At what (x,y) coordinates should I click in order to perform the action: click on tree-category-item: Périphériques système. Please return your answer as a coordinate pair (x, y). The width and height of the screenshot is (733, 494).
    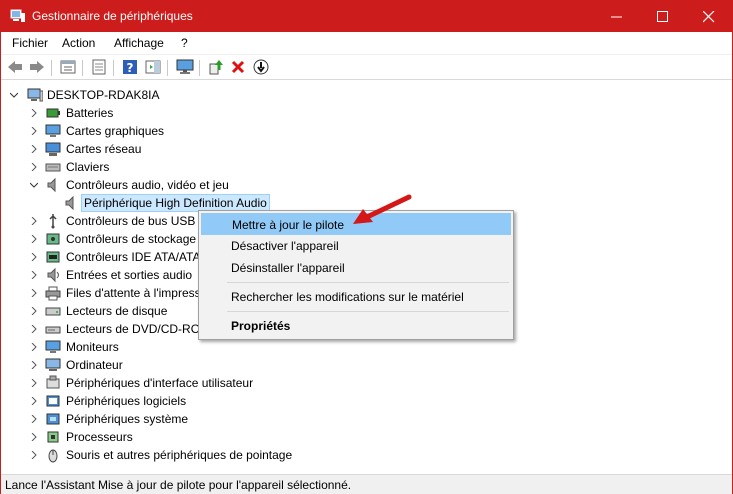
    Looking at the image, I should click on (366, 419).